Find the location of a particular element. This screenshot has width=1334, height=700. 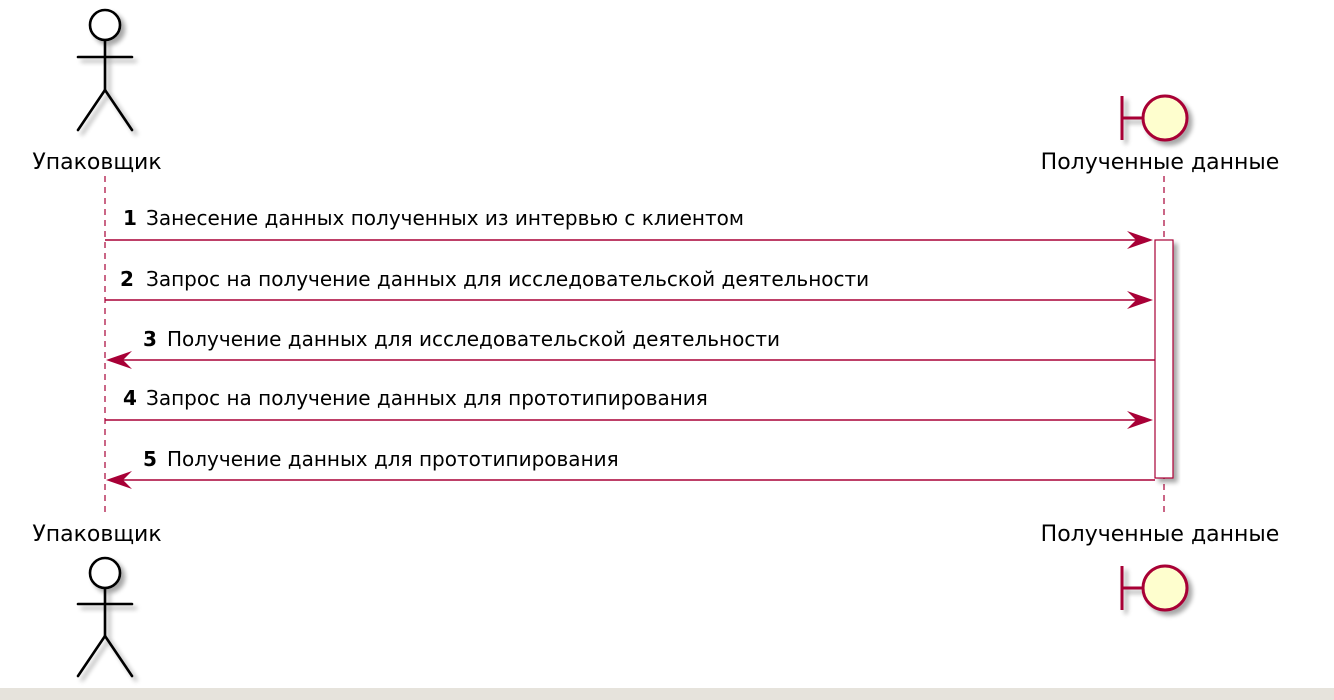

participant-data-bottom: Полученные данные is located at coordinates (1160, 534).